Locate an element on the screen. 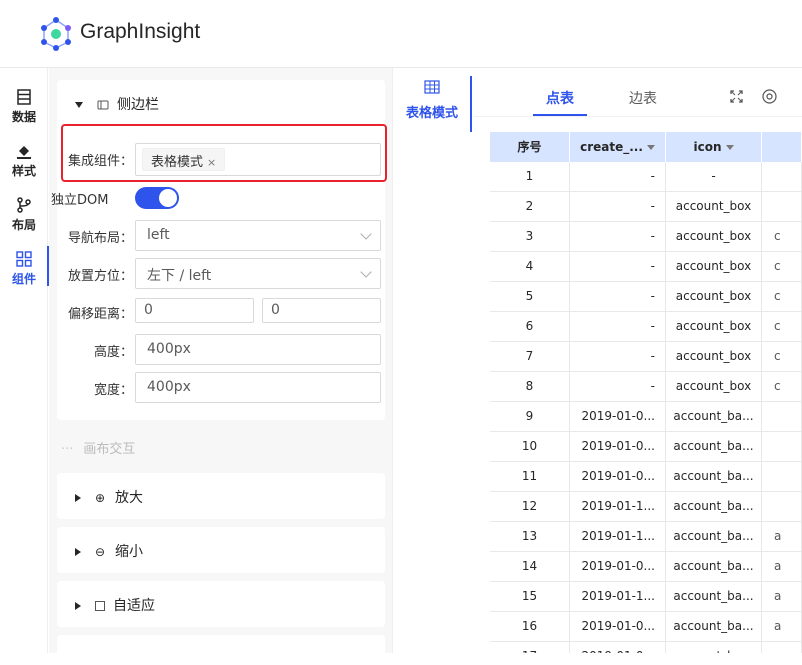 The image size is (802, 665). fit-view-title: 自适应 is located at coordinates (134, 606).